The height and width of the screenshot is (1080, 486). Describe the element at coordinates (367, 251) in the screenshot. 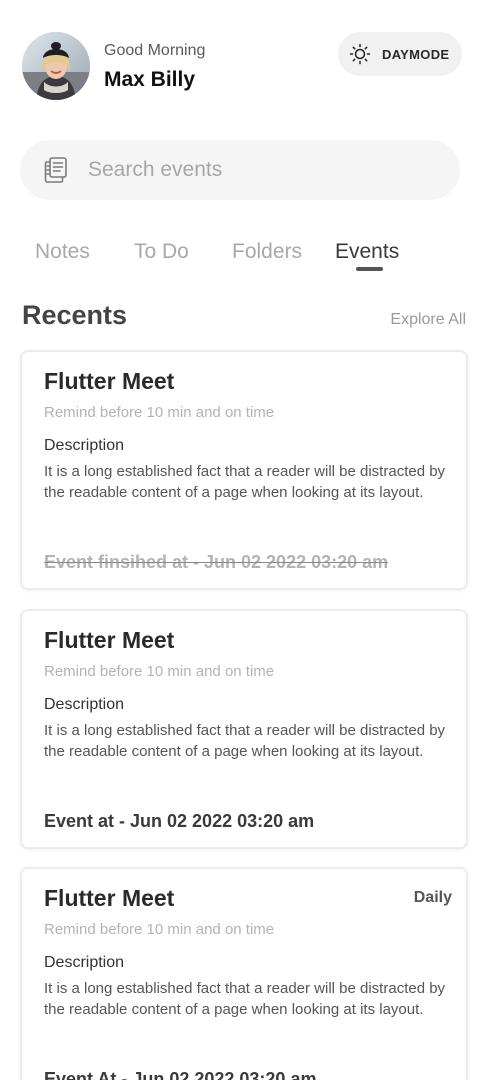

I see `tab-events-label: Events` at that location.